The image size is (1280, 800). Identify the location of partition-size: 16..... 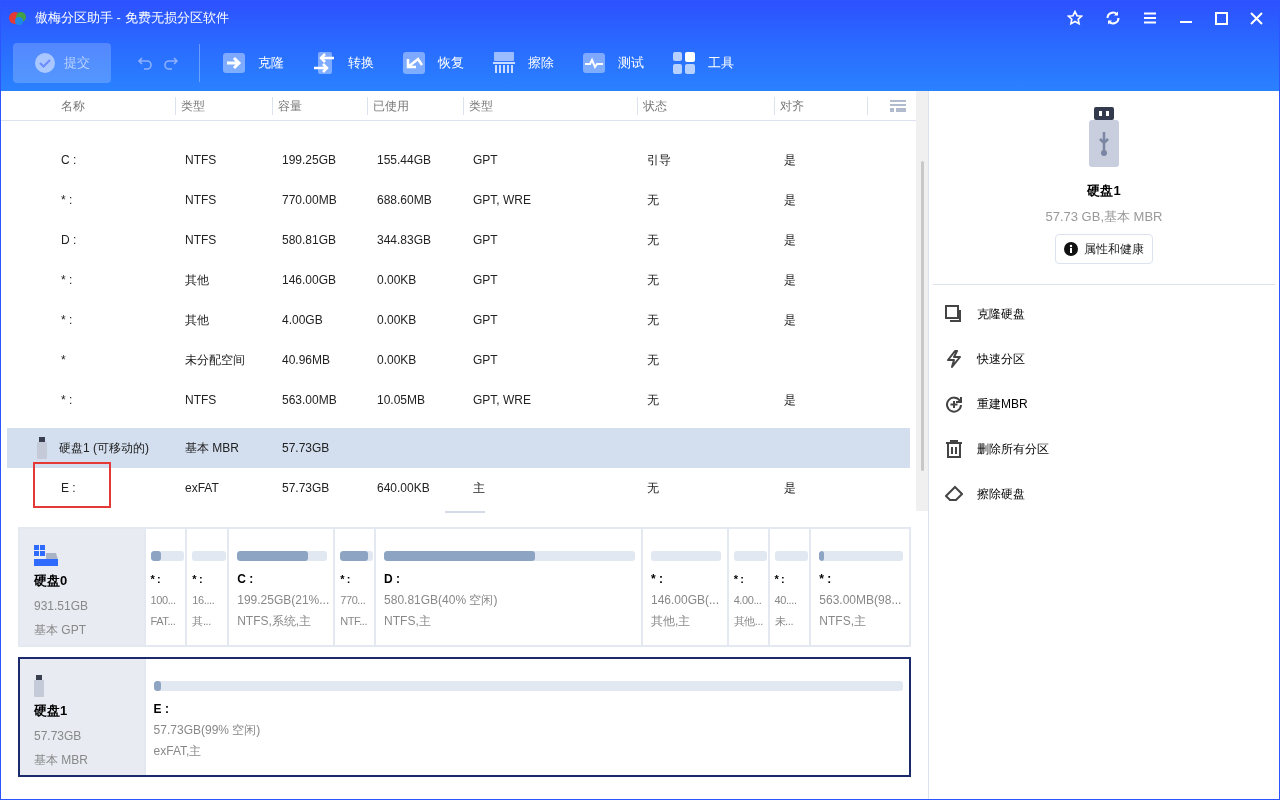
(203, 600).